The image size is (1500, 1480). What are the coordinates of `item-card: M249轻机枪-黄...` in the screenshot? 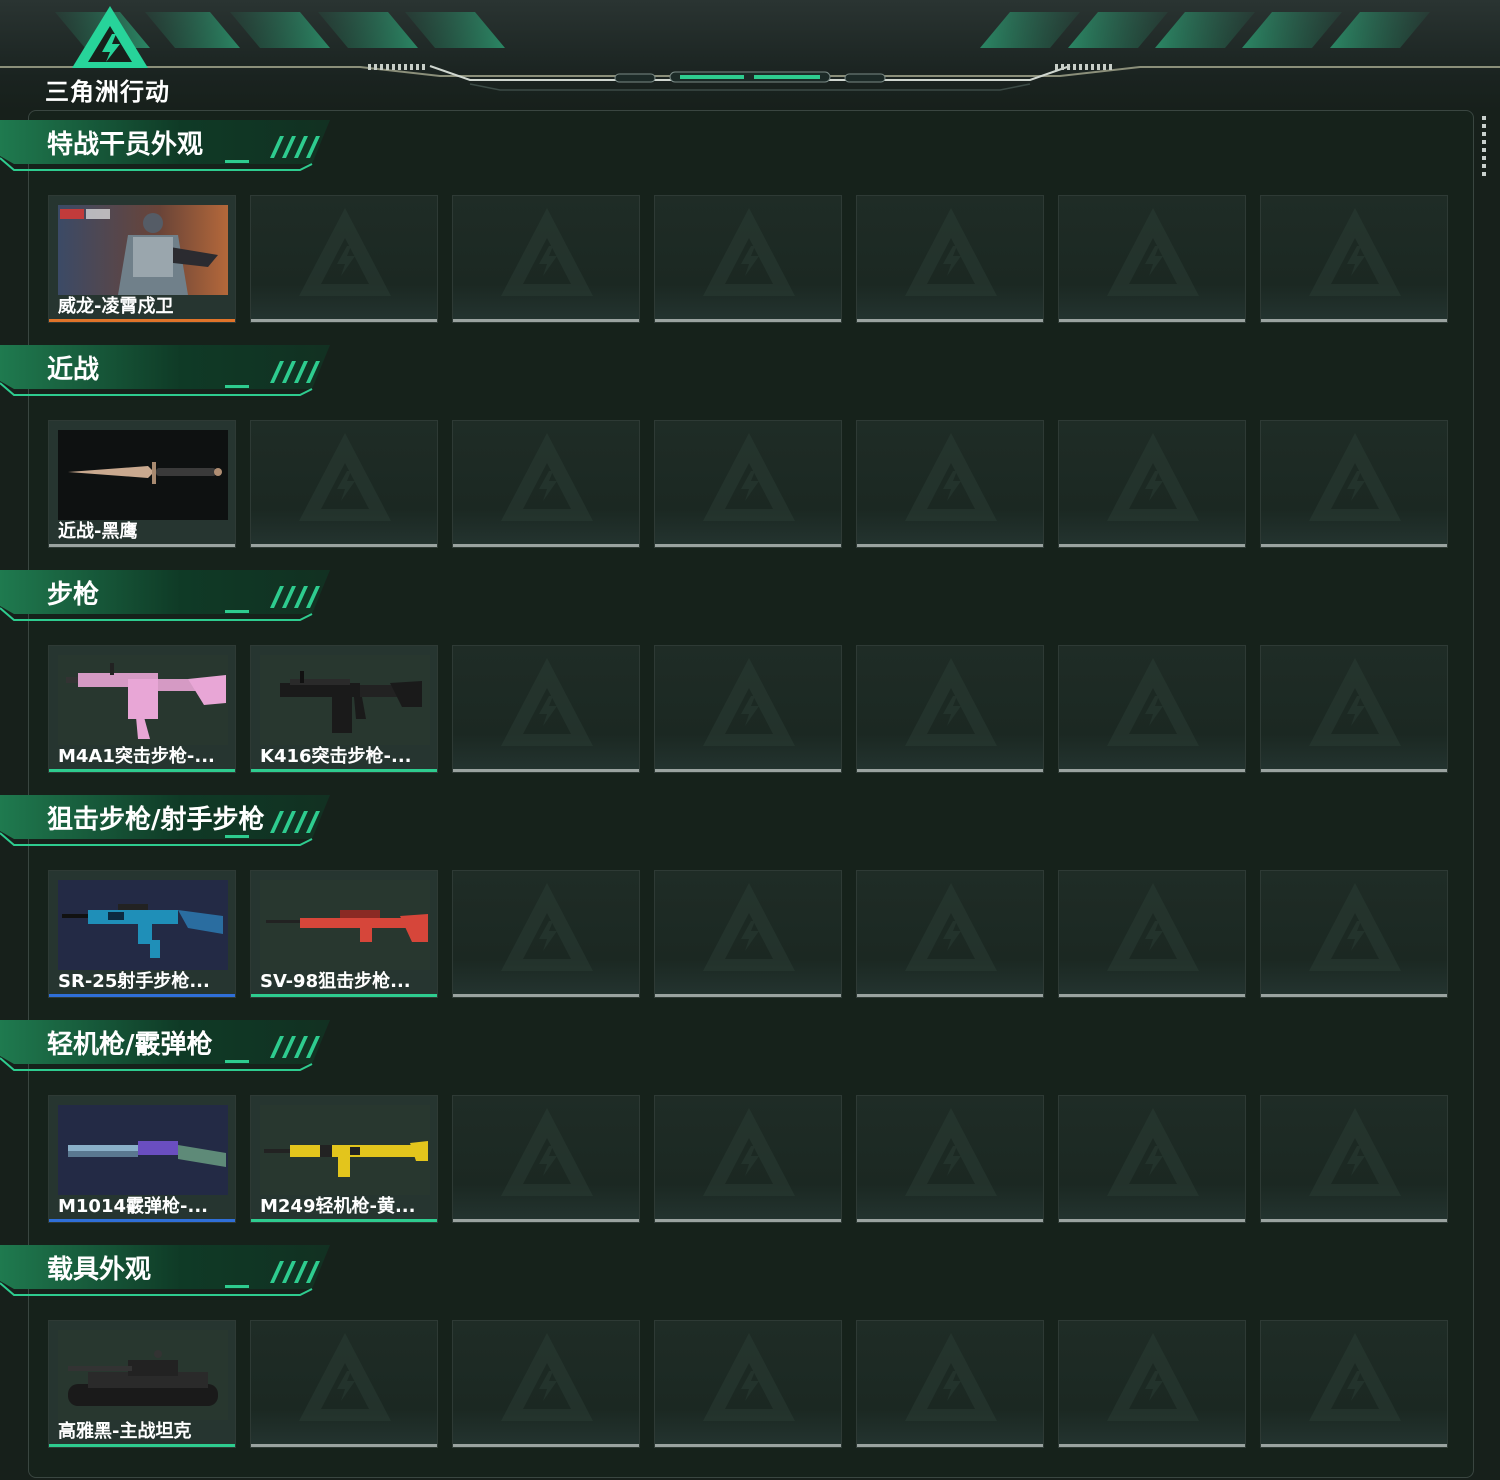 It's located at (344, 1159).